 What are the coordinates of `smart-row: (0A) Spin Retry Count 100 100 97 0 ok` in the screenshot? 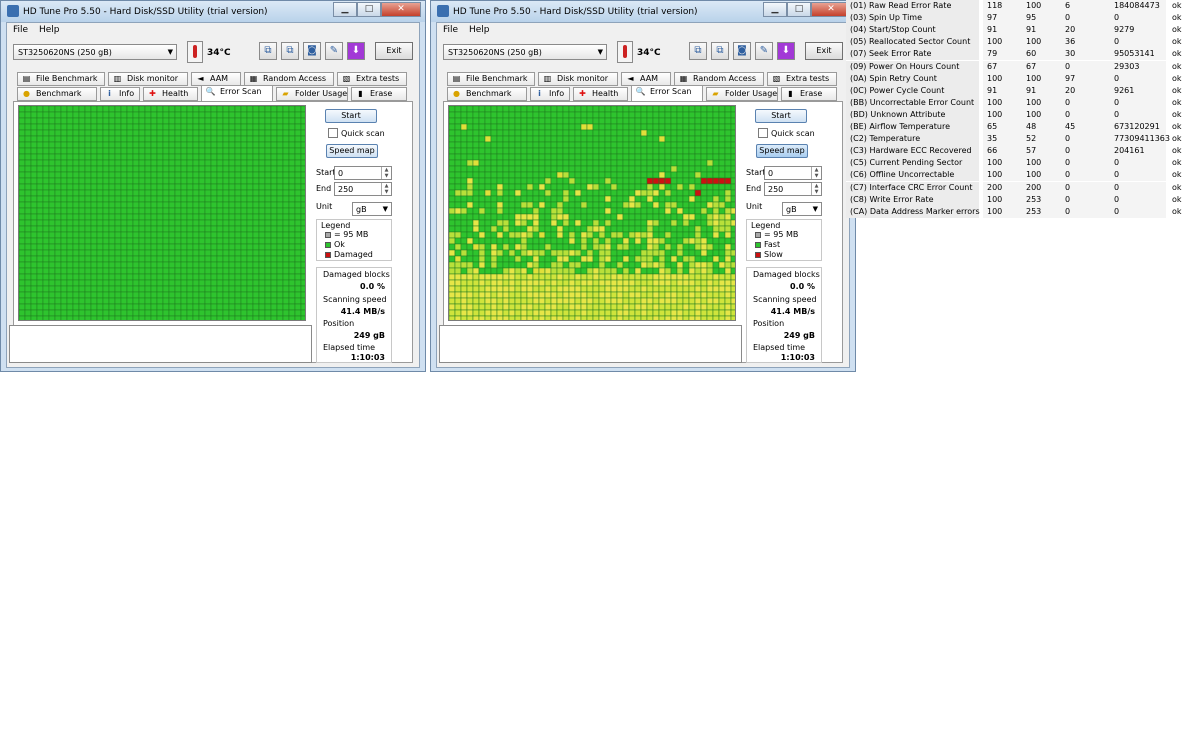 It's located at (1023, 78).